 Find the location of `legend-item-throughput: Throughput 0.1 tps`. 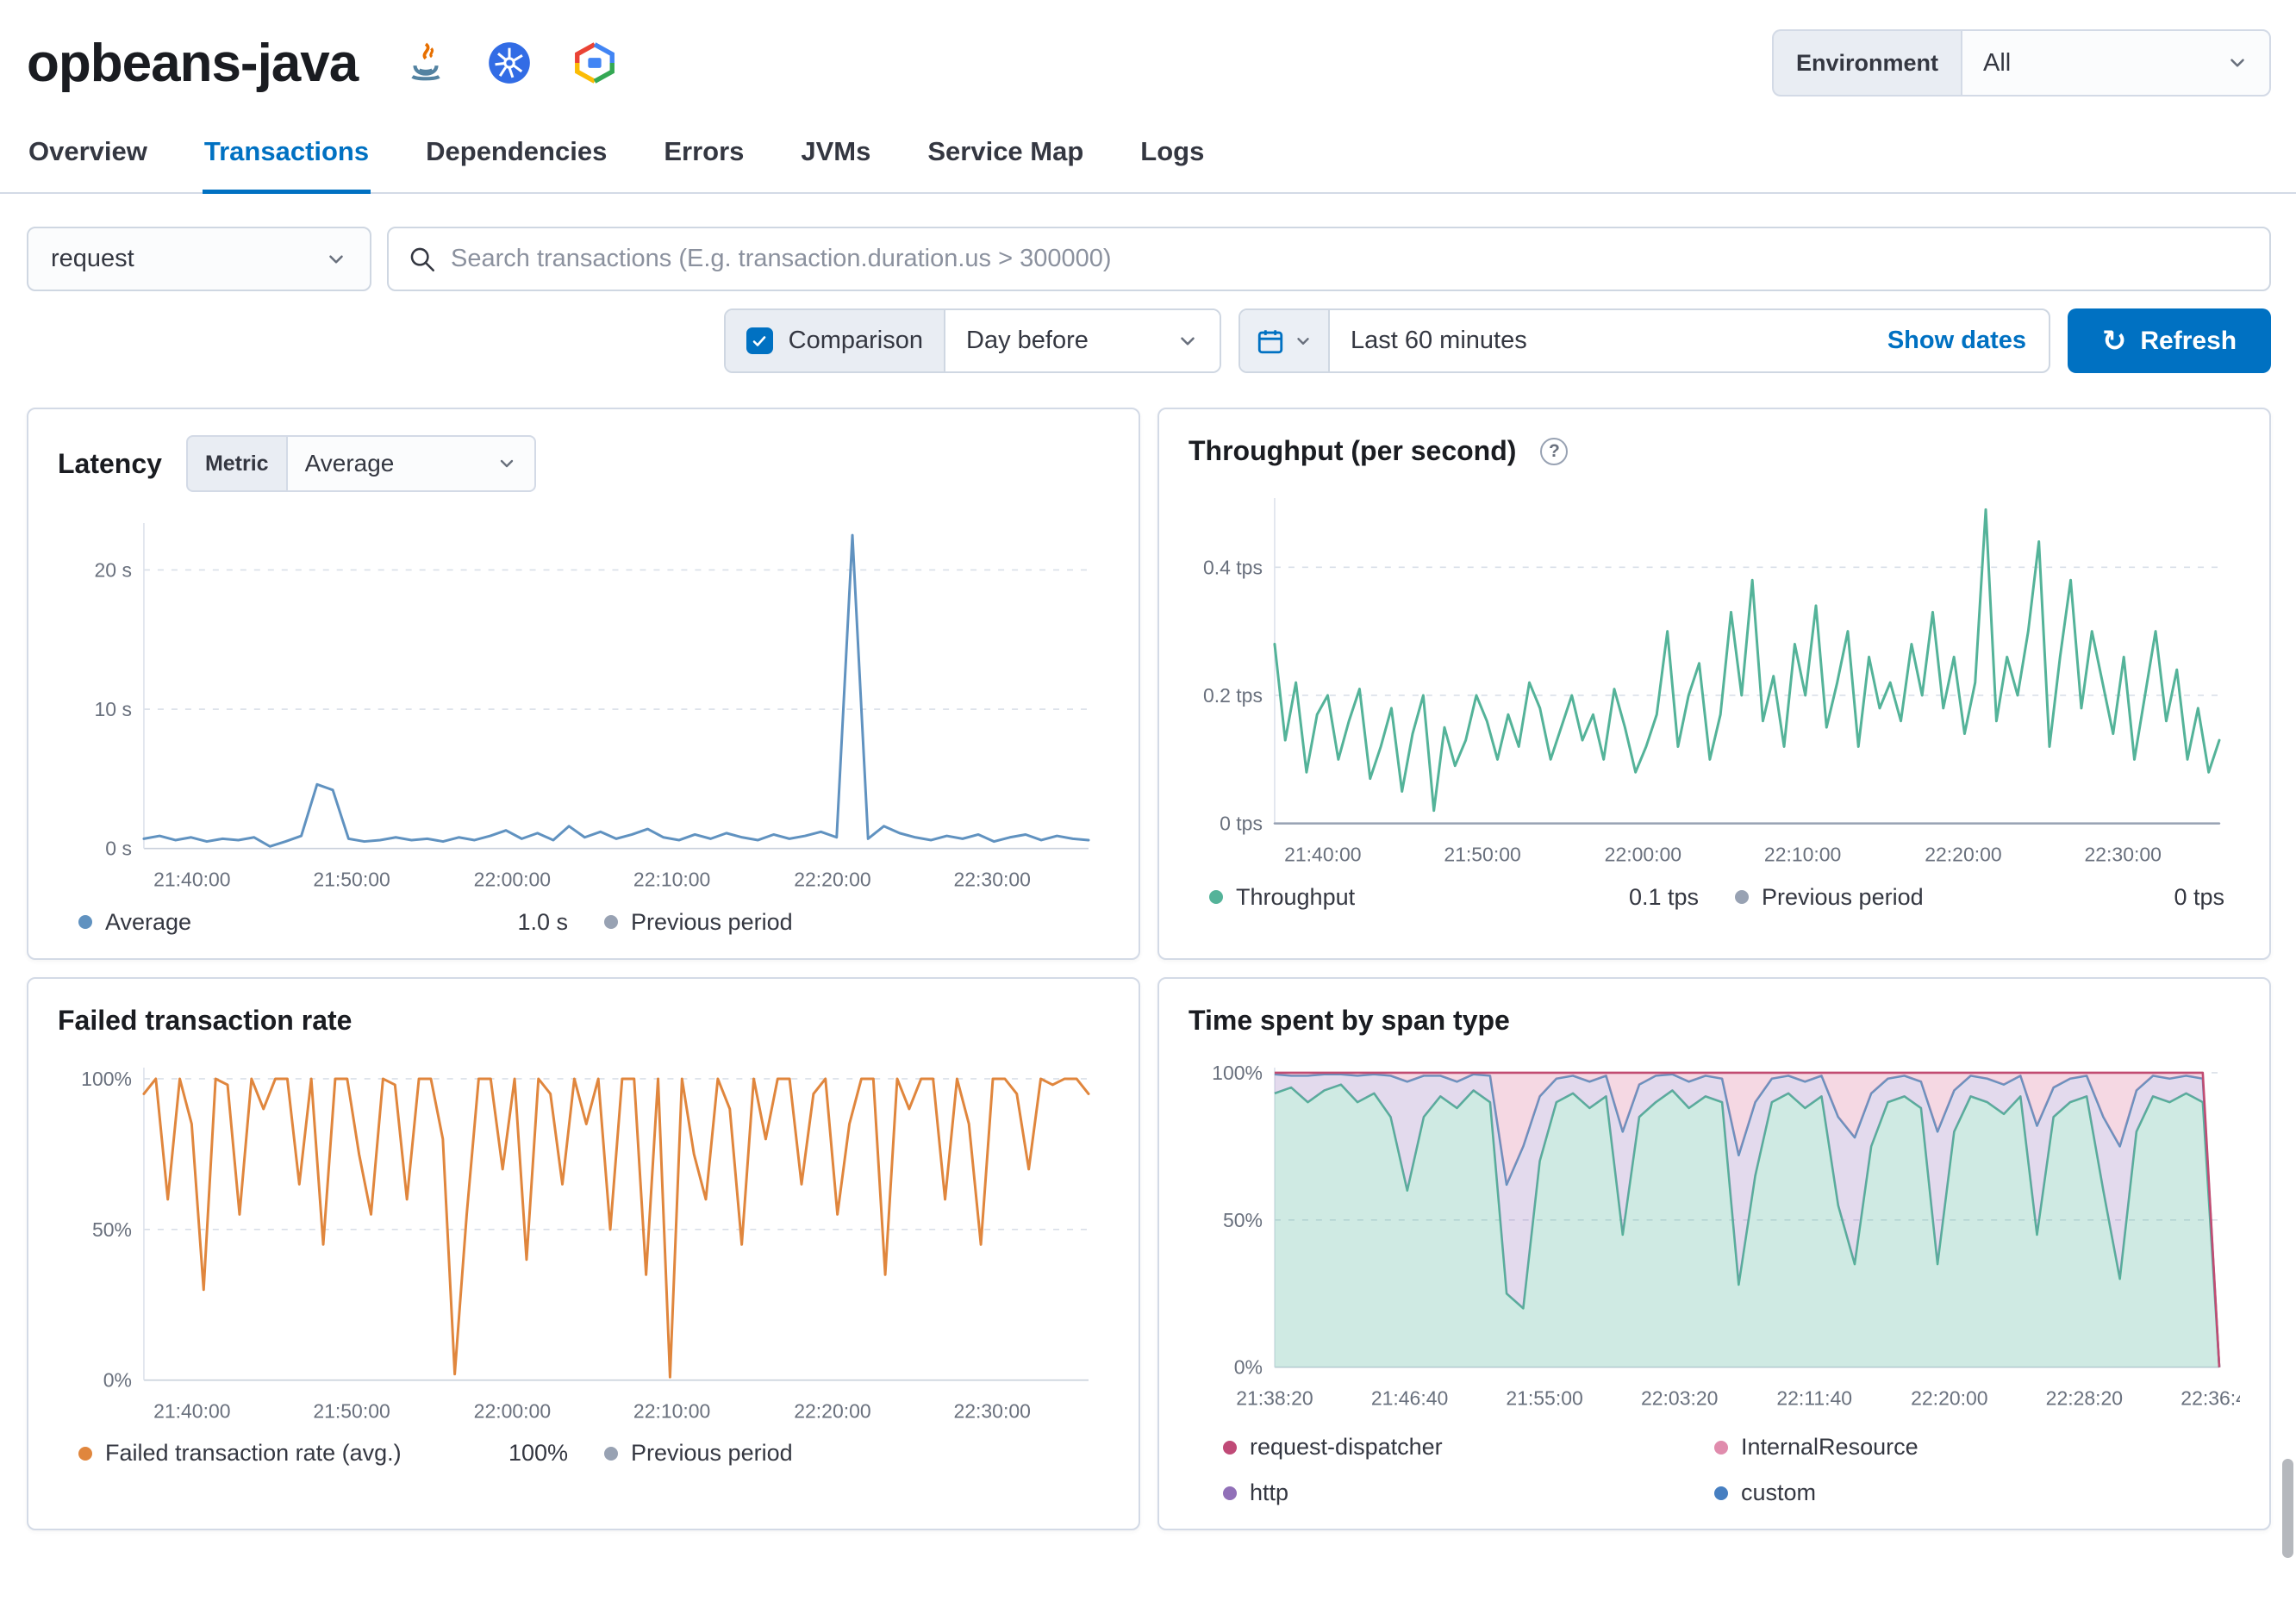

legend-item-throughput: Throughput 0.1 tps is located at coordinates (1451, 897).